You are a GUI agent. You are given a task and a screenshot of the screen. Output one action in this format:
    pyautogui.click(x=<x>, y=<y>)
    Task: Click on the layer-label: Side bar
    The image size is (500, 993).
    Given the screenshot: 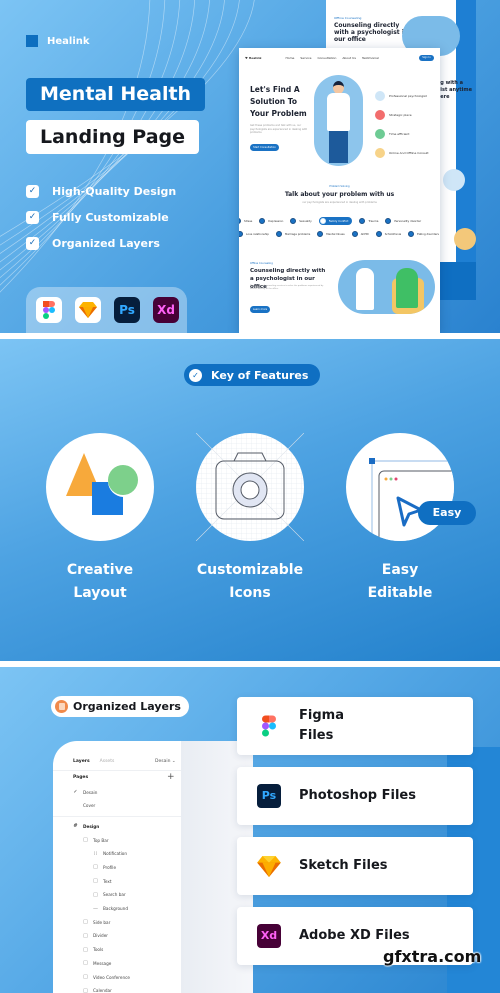 What is the action you would take?
    pyautogui.click(x=102, y=922)
    